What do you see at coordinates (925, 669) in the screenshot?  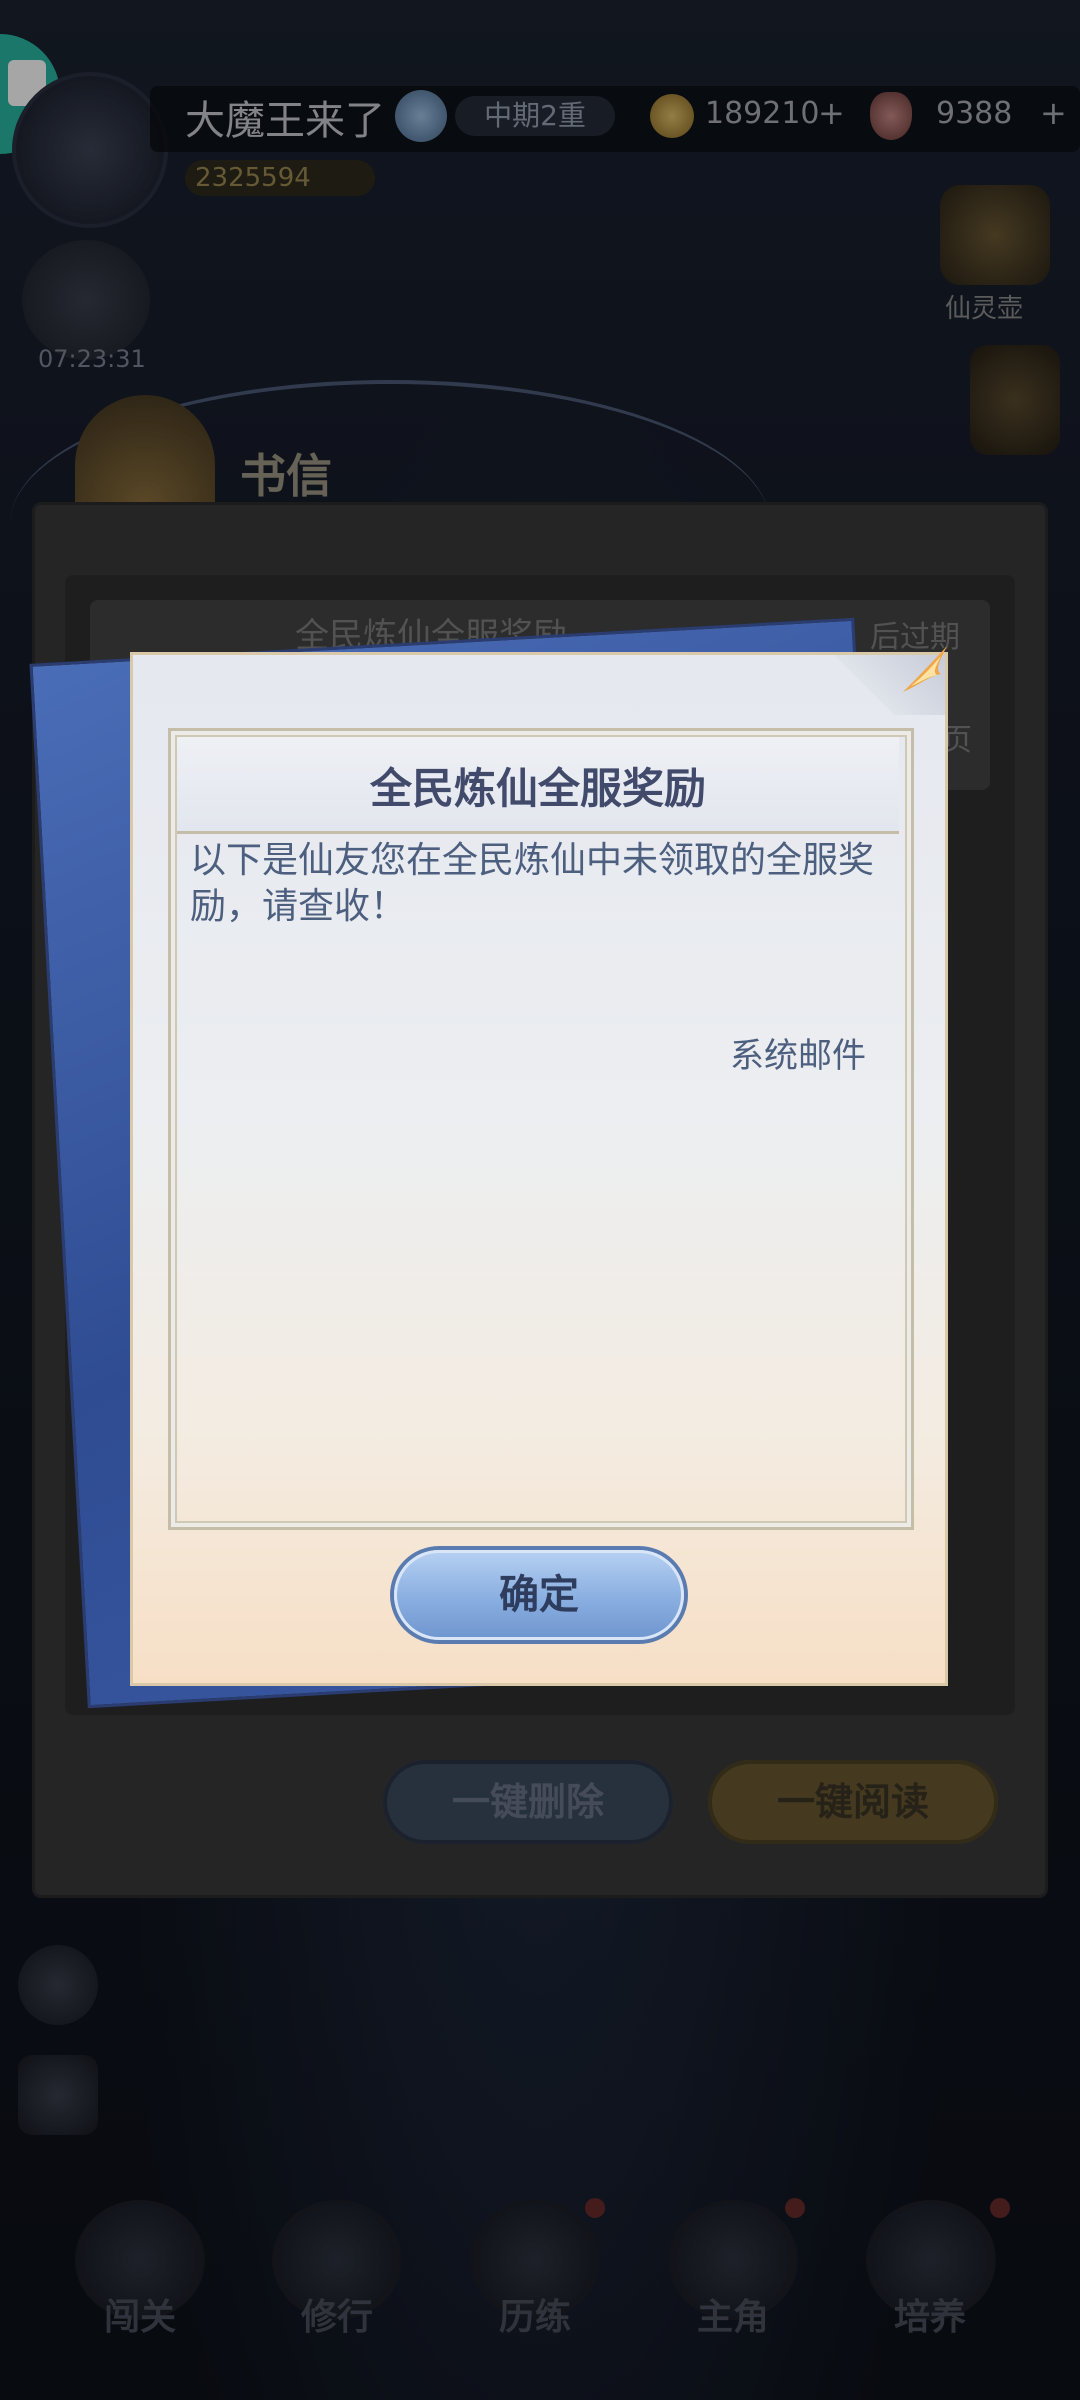 I see `flame-icon` at bounding box center [925, 669].